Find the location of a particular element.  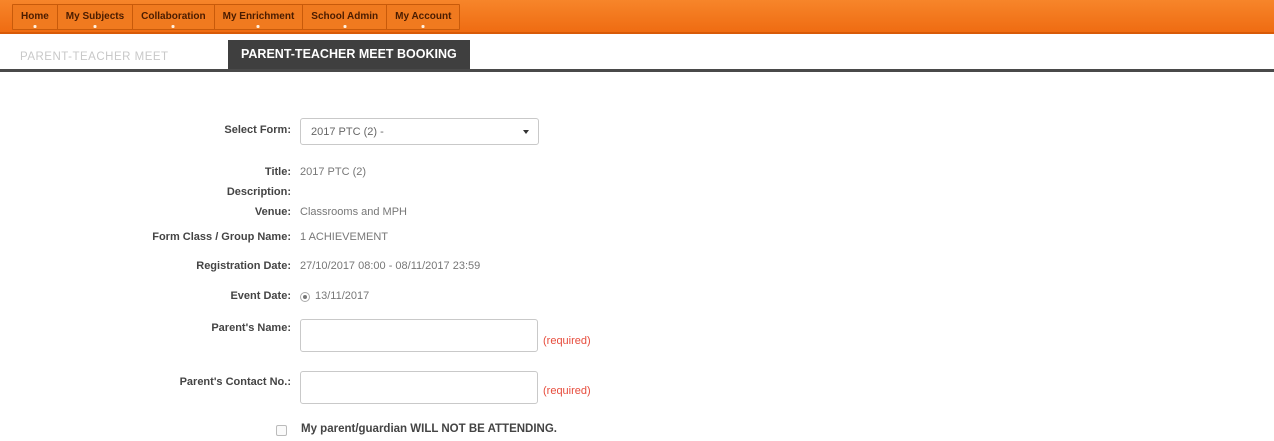

event-date-radio is located at coordinates (305, 297).